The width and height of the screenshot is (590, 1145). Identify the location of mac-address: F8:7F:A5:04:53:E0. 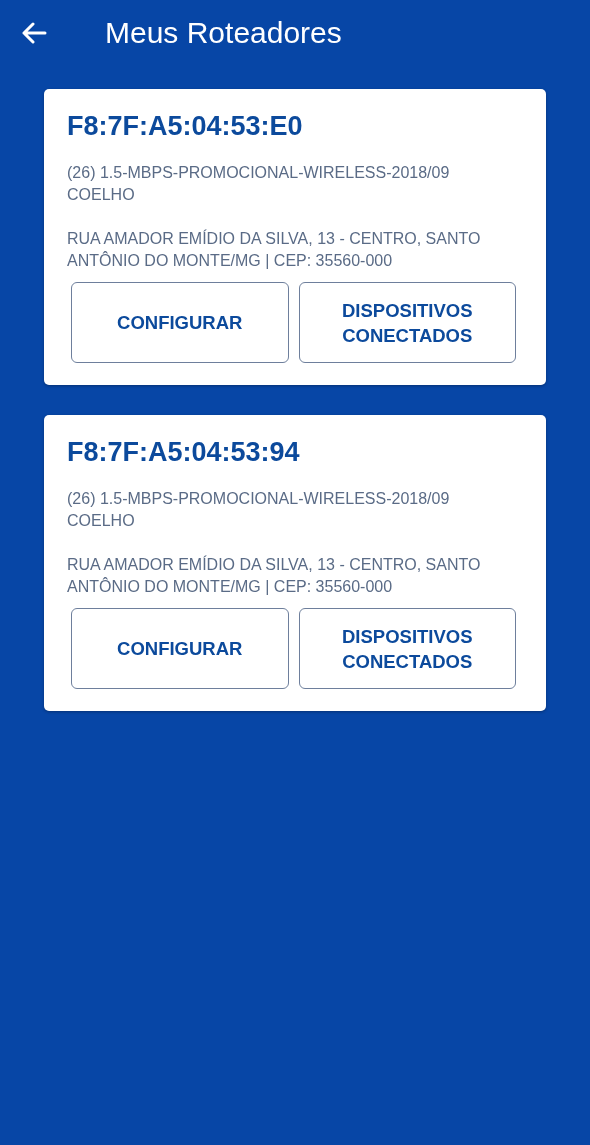
(185, 126).